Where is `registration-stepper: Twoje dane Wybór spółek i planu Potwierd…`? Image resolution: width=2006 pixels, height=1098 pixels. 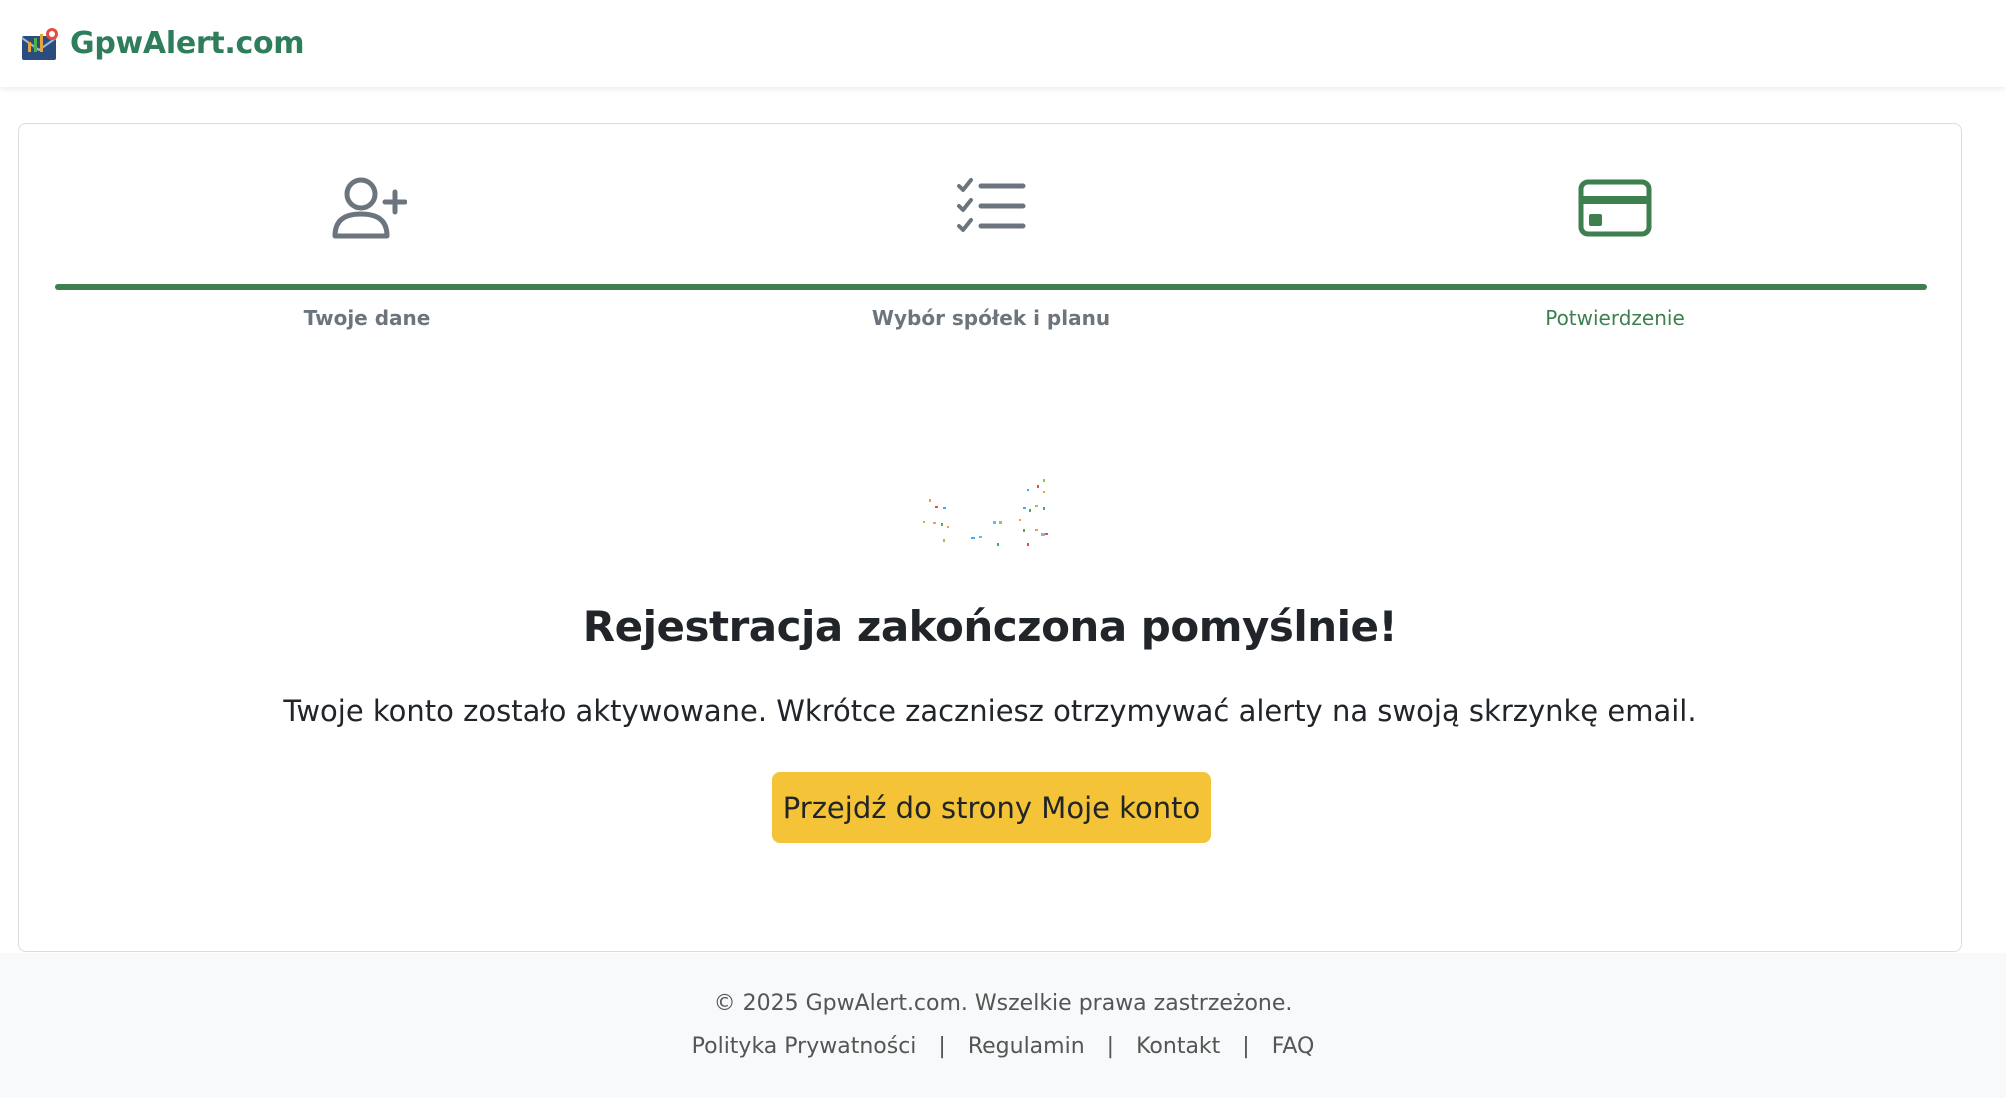 registration-stepper: Twoje dane Wybór spółek i planu Potwierd… is located at coordinates (991, 247).